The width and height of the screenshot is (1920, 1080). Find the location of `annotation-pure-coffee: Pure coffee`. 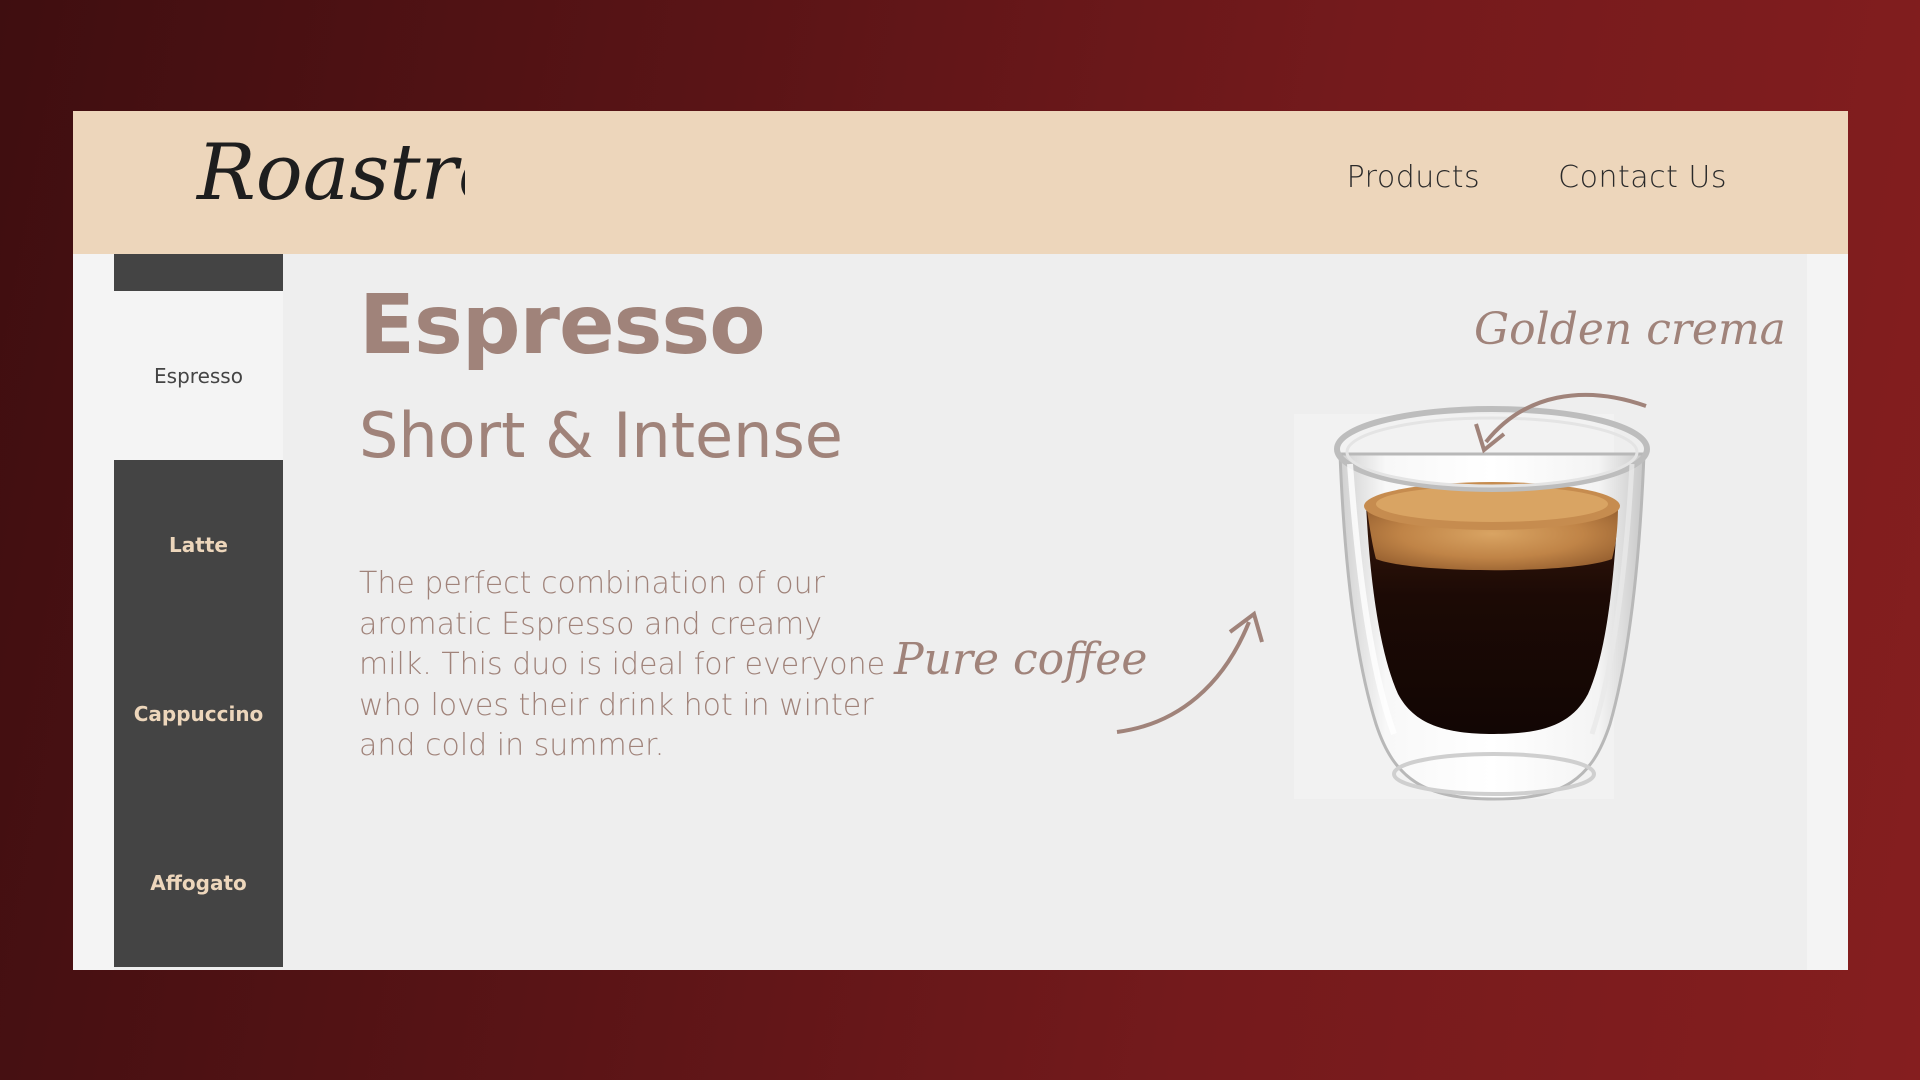

annotation-pure-coffee: Pure coffee is located at coordinates (1020, 659).